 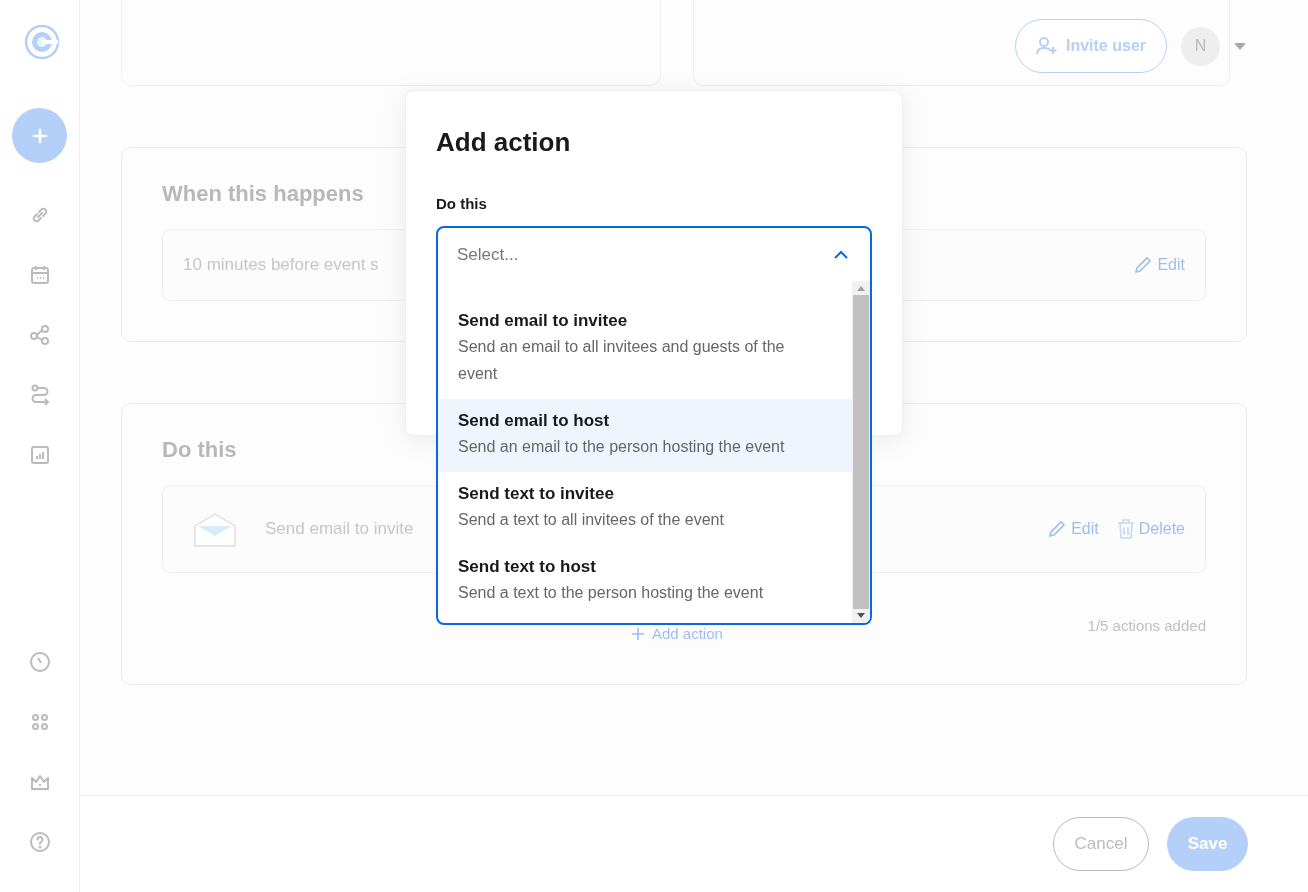 What do you see at coordinates (611, 593) in the screenshot?
I see `option-description: Send a text to the person hosting the event` at bounding box center [611, 593].